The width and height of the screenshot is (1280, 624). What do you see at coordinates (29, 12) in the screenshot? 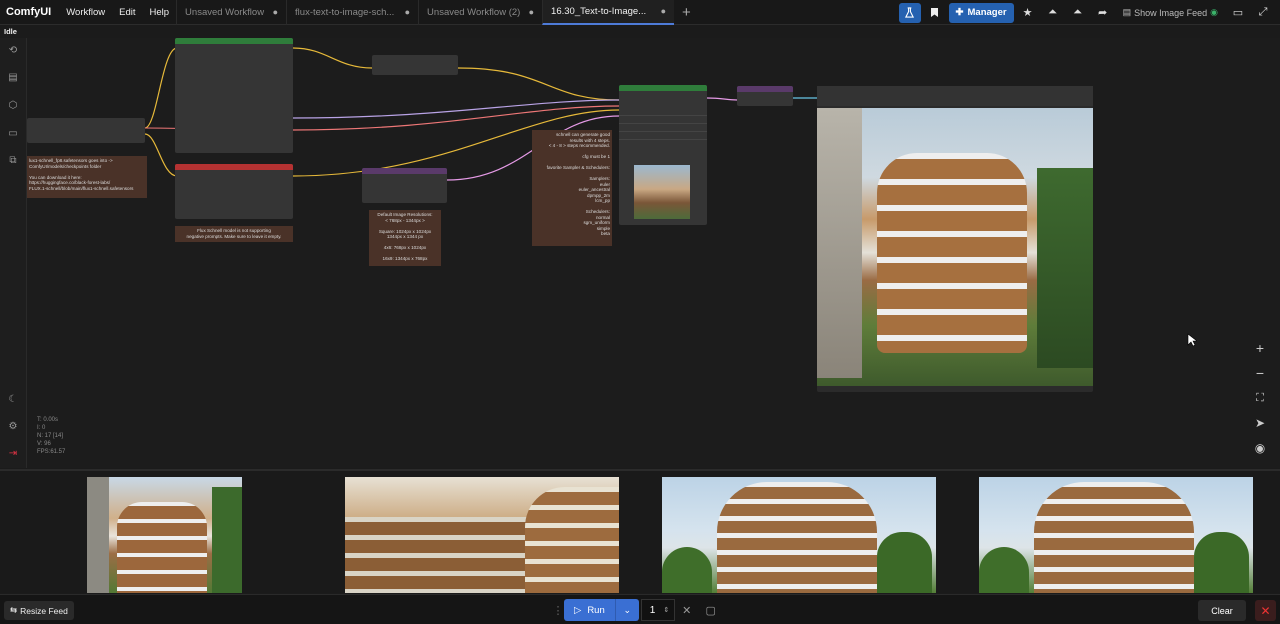
I see `app-brand: ComfyUI` at bounding box center [29, 12].